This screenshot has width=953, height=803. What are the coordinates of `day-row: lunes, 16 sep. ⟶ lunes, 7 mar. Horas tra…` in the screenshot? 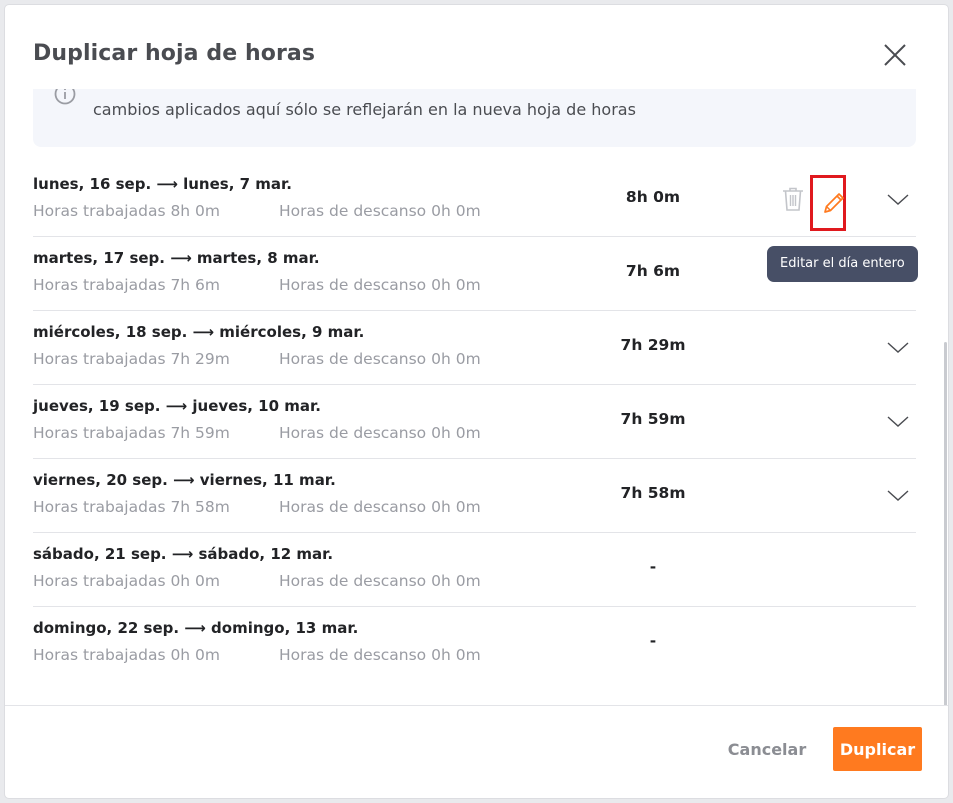 It's located at (474, 200).